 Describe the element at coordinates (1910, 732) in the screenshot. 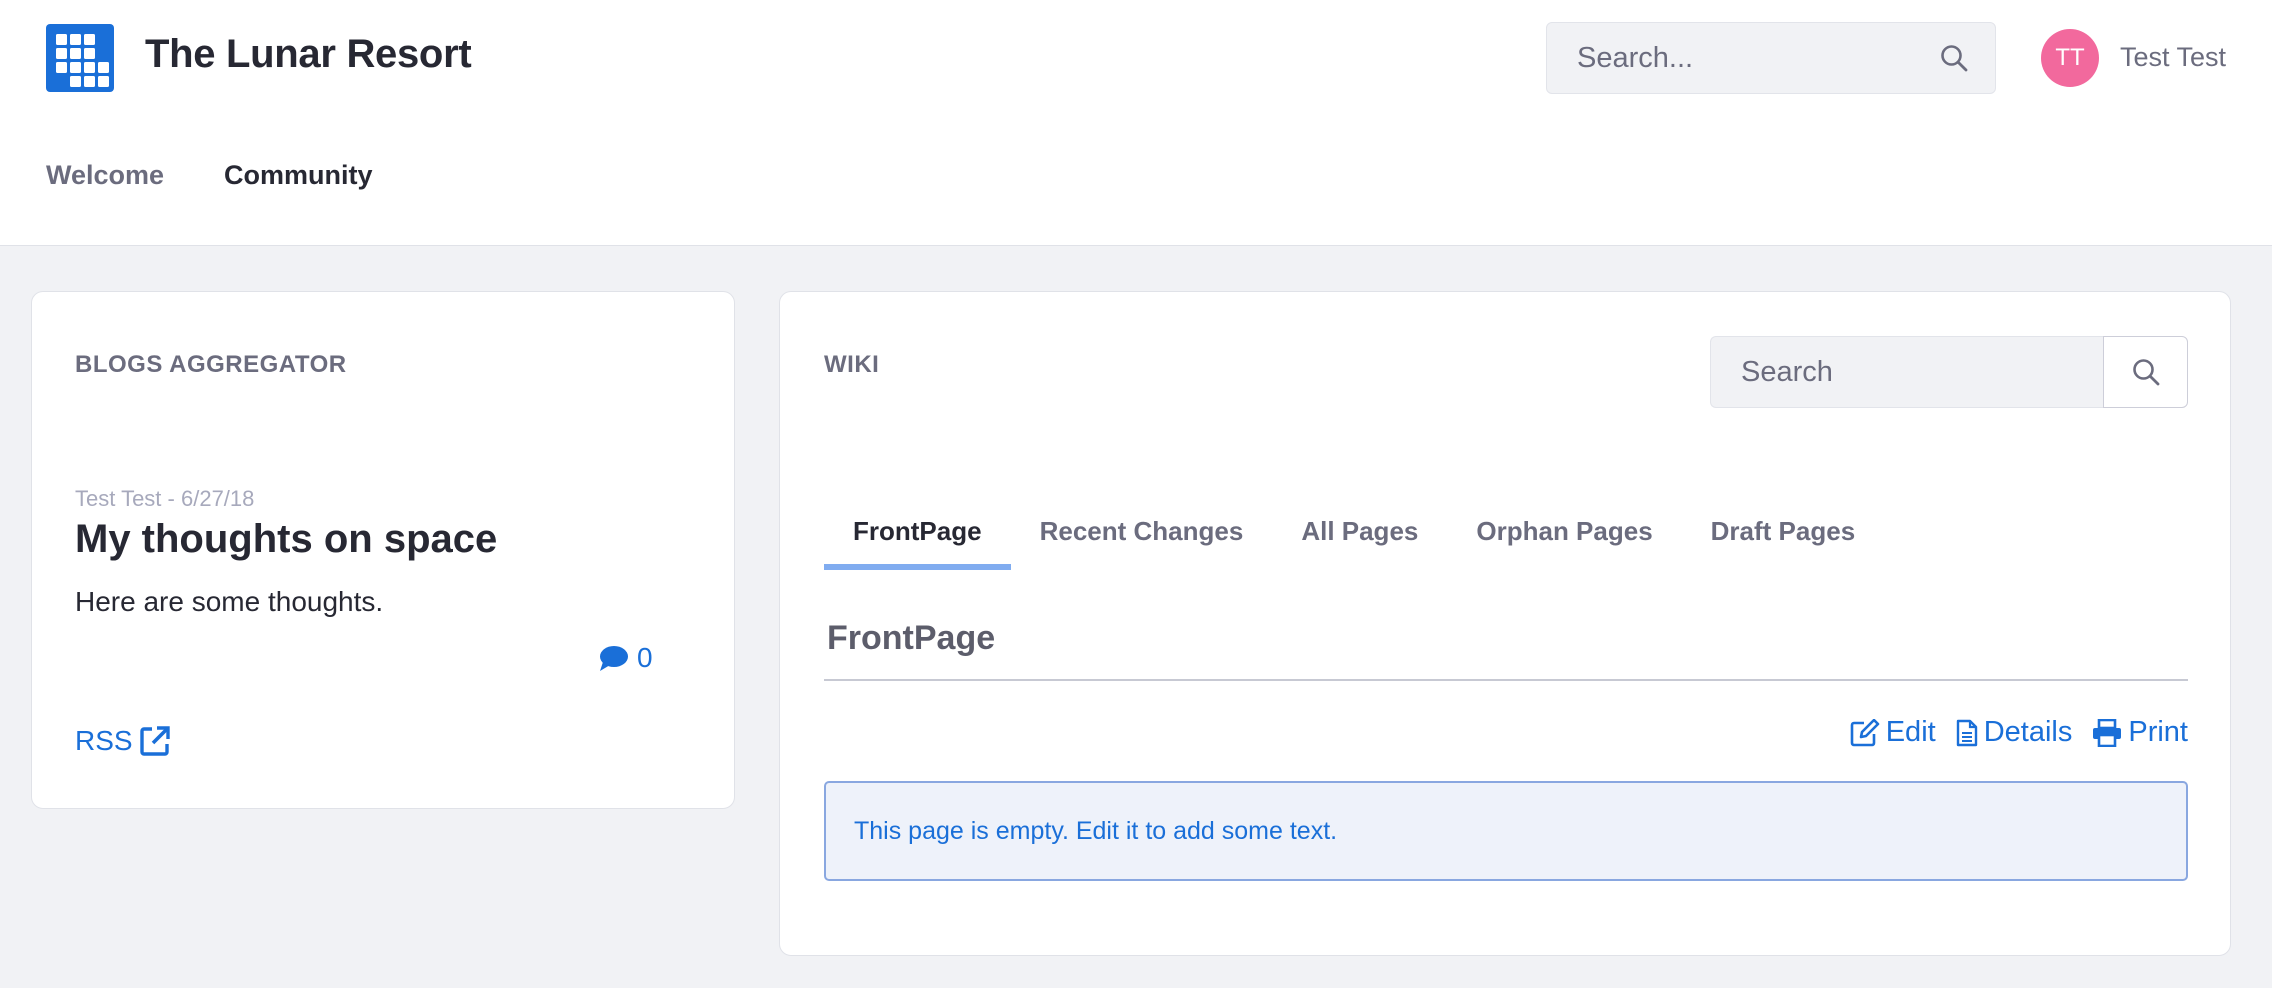

I see `edit-label: Edit` at that location.